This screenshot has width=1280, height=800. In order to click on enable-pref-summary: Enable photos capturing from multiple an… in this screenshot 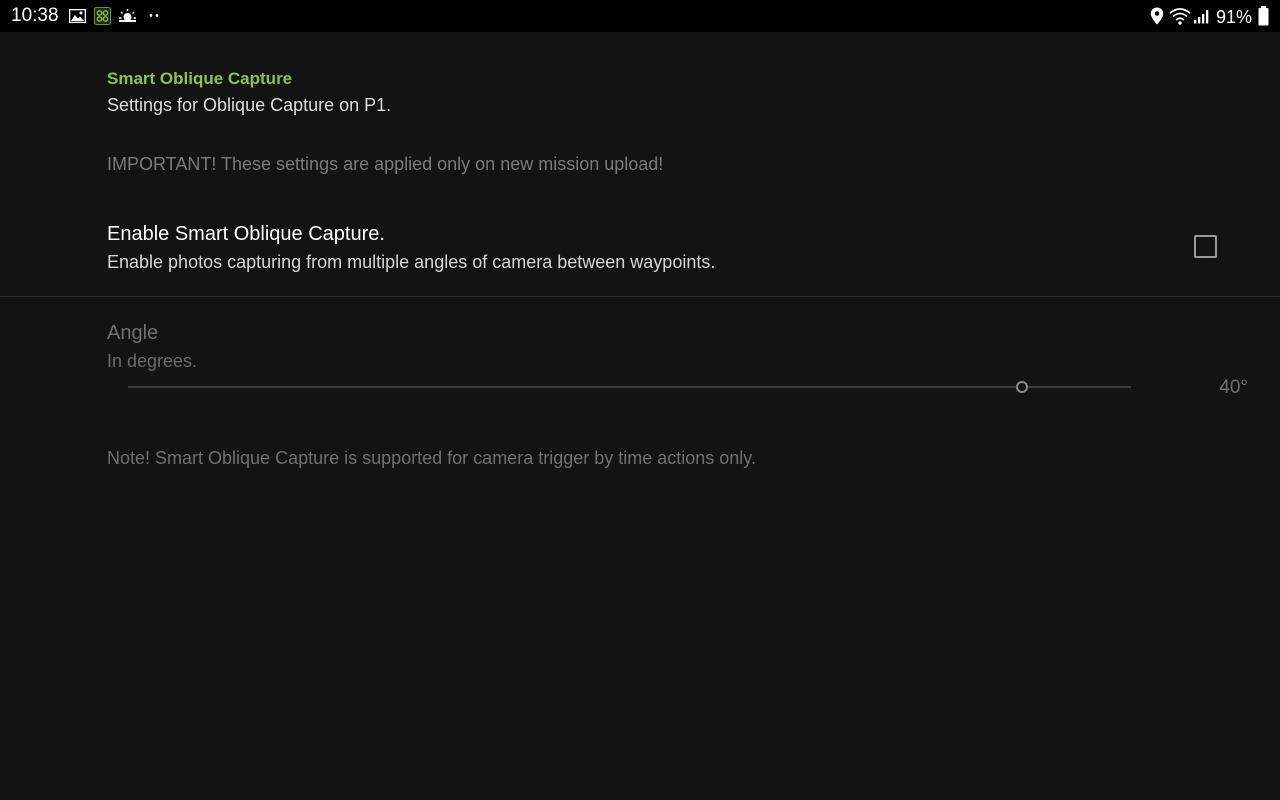, I will do `click(411, 262)`.